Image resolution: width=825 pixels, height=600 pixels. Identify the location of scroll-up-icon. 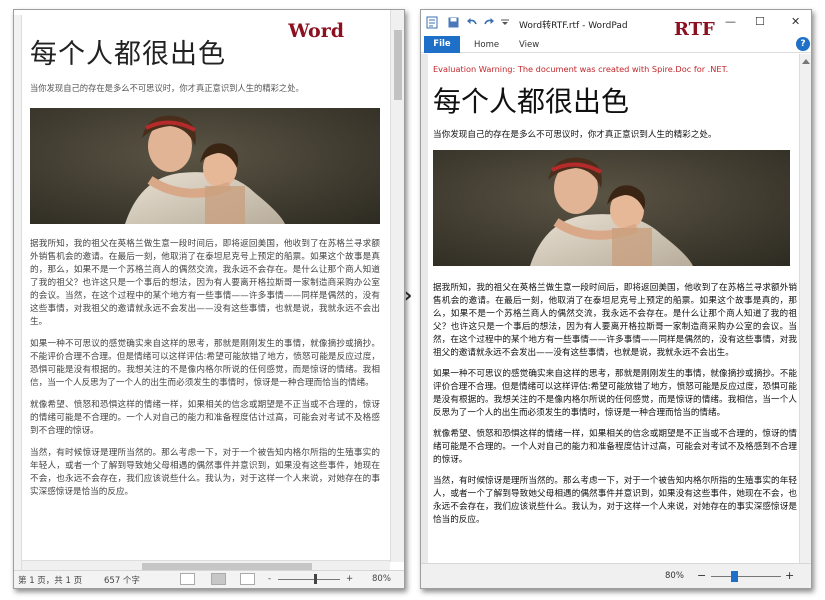
(806, 61).